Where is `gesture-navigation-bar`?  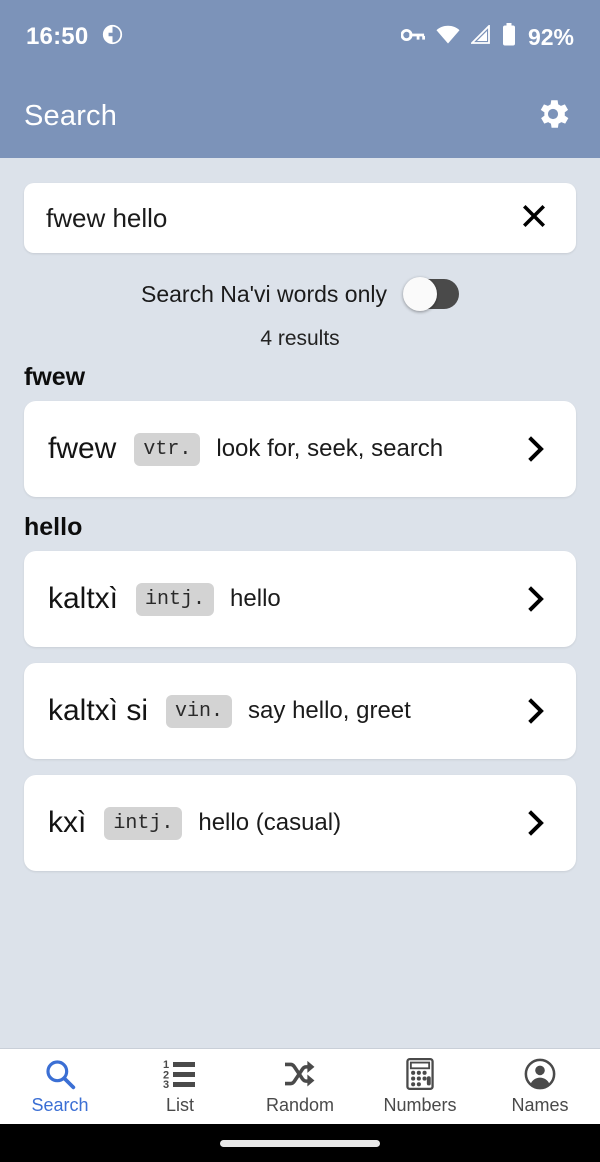
gesture-navigation-bar is located at coordinates (300, 1143).